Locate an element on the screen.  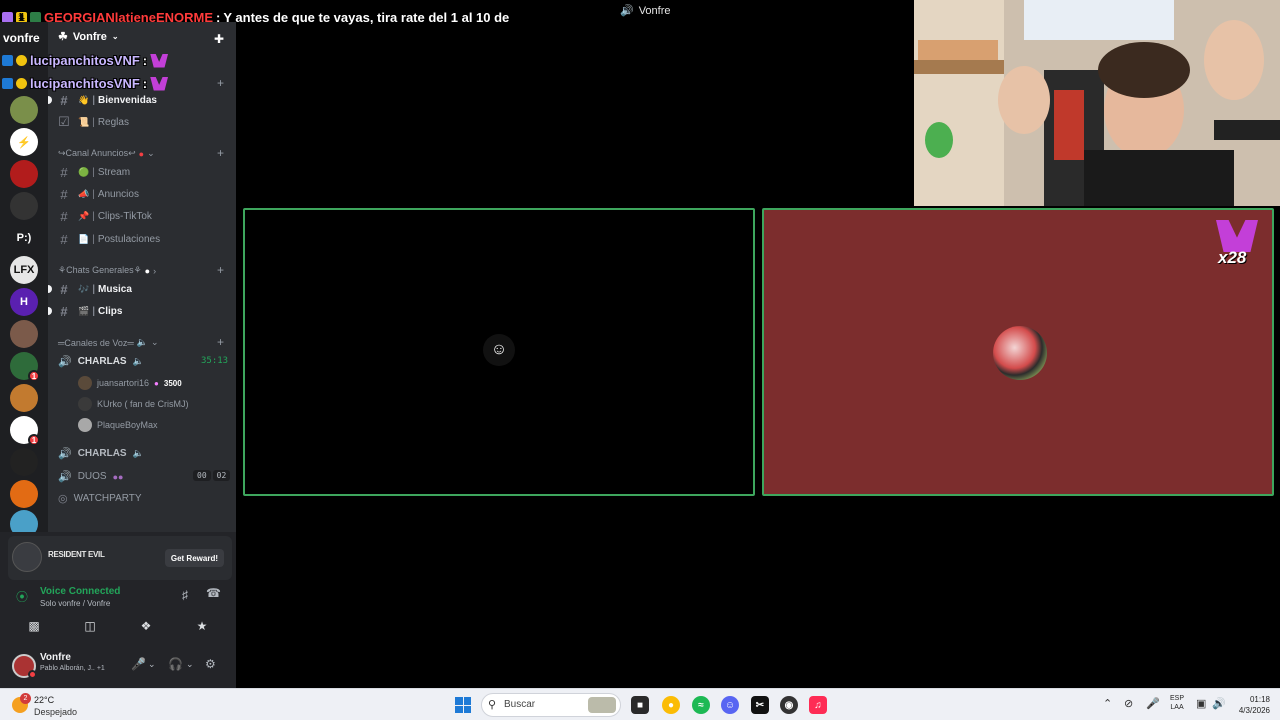
voice-channel-duos: 🔊 DUOS ●● is located at coordinates (90, 476).